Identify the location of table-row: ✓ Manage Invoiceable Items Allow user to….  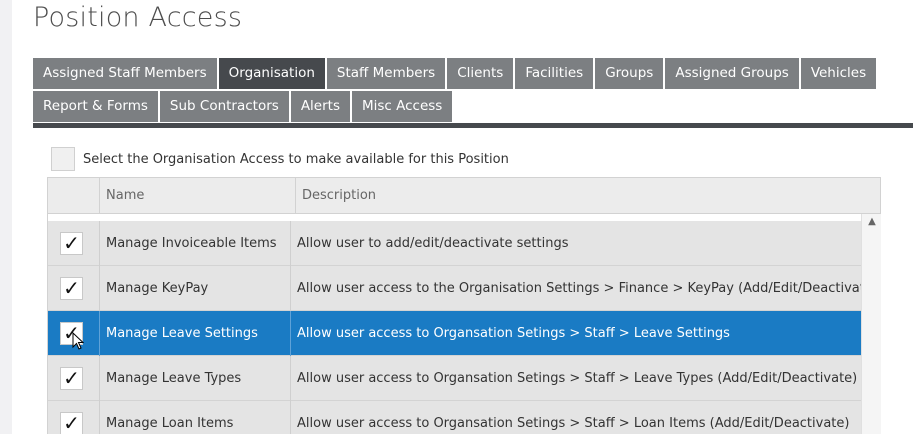
(455, 243).